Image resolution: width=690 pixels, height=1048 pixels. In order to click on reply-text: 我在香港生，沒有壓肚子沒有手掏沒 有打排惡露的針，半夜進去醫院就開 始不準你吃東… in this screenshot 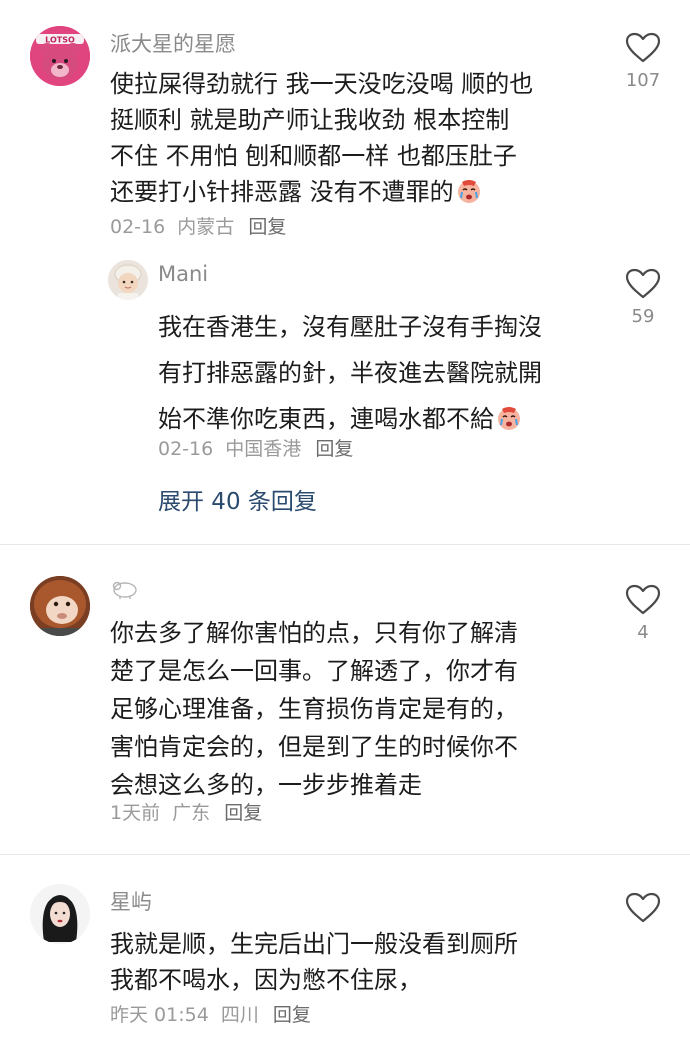, I will do `click(350, 375)`.